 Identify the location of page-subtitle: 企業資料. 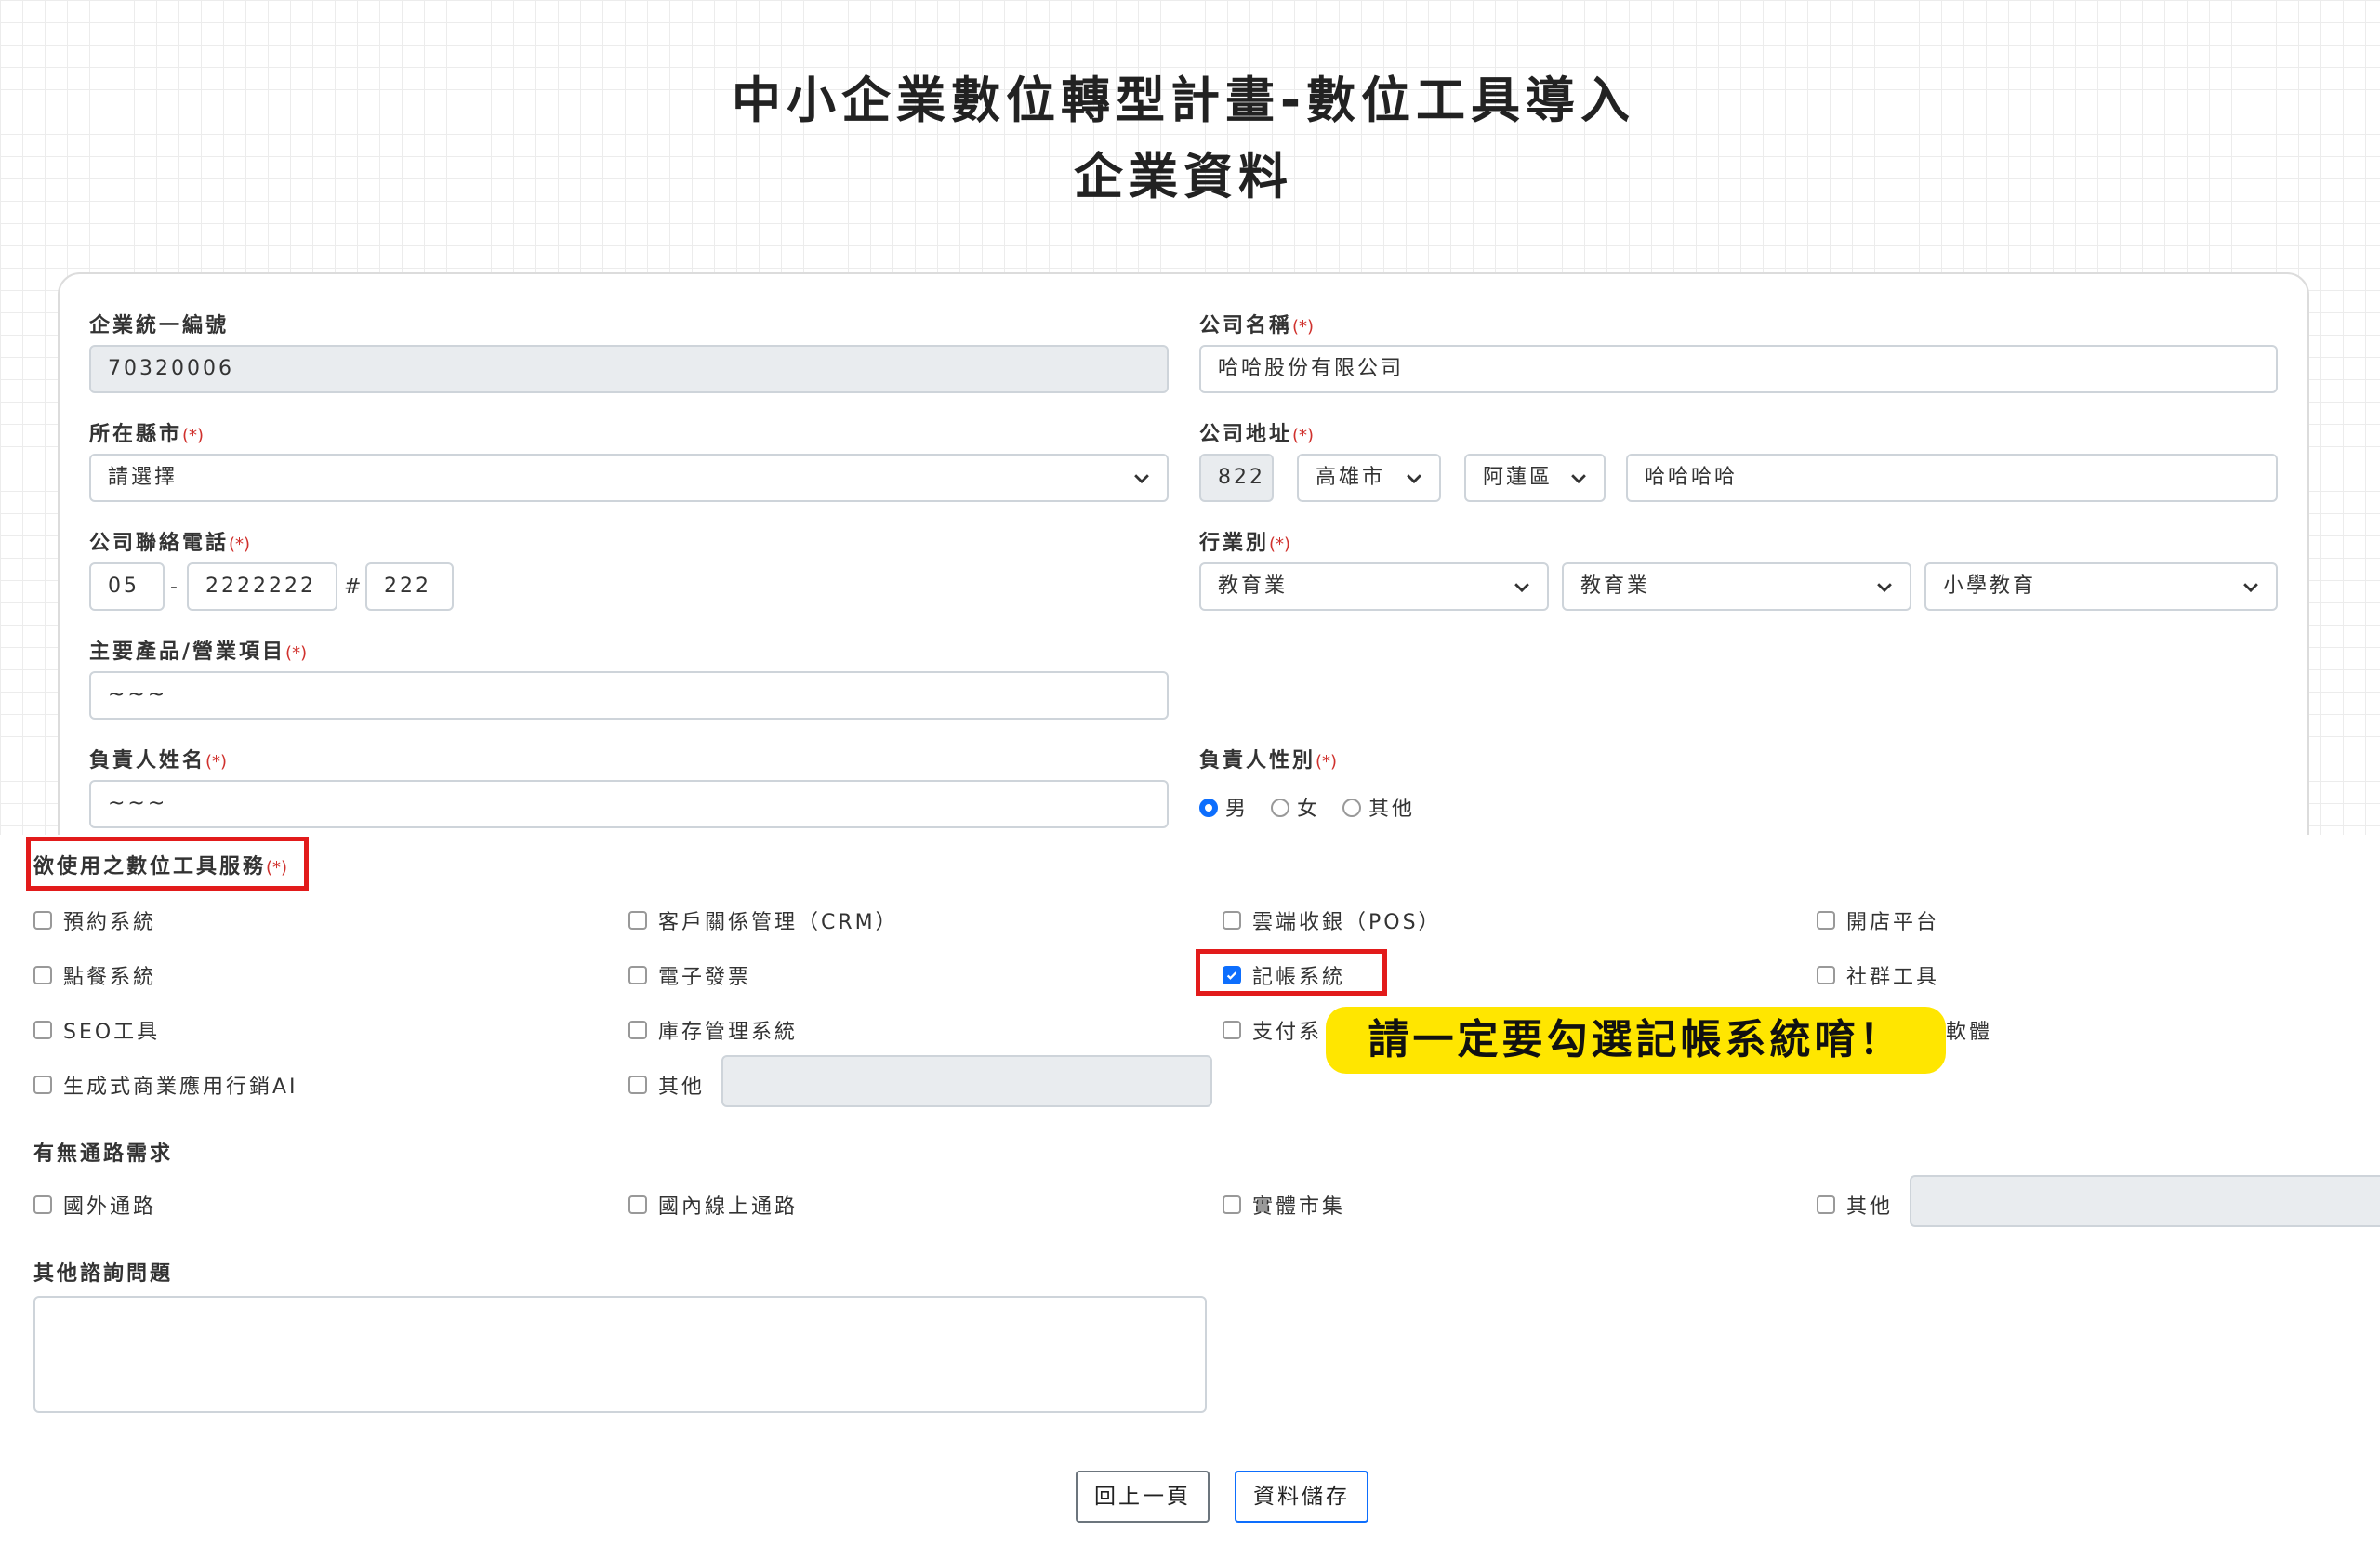
(1183, 177).